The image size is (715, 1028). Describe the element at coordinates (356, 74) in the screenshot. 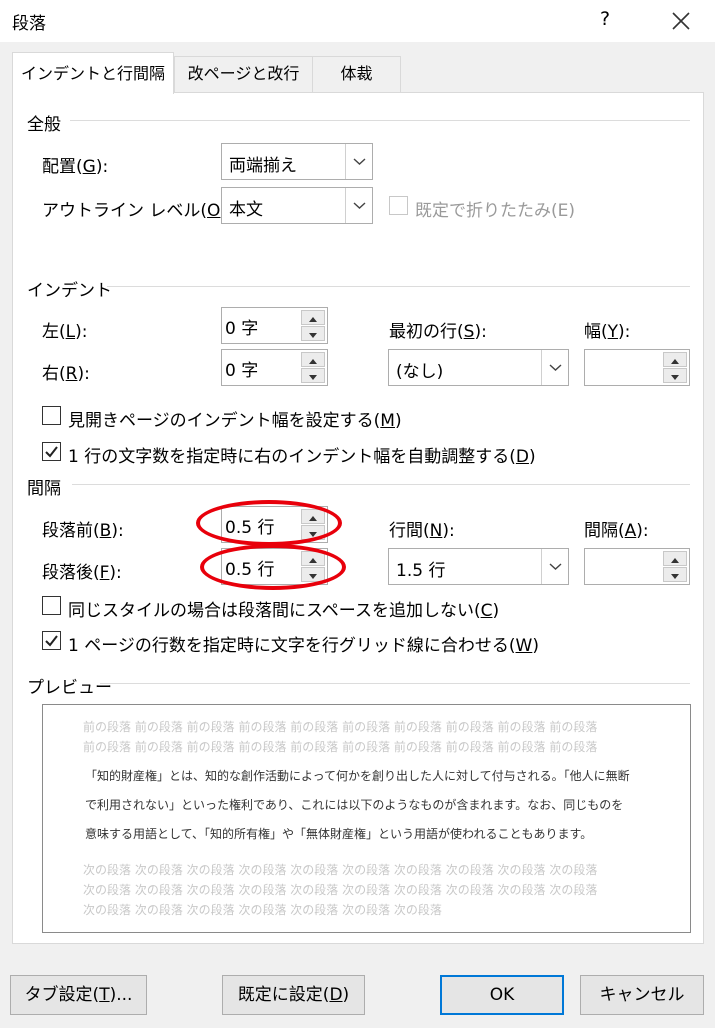

I see `tab-typography: 体裁` at that location.